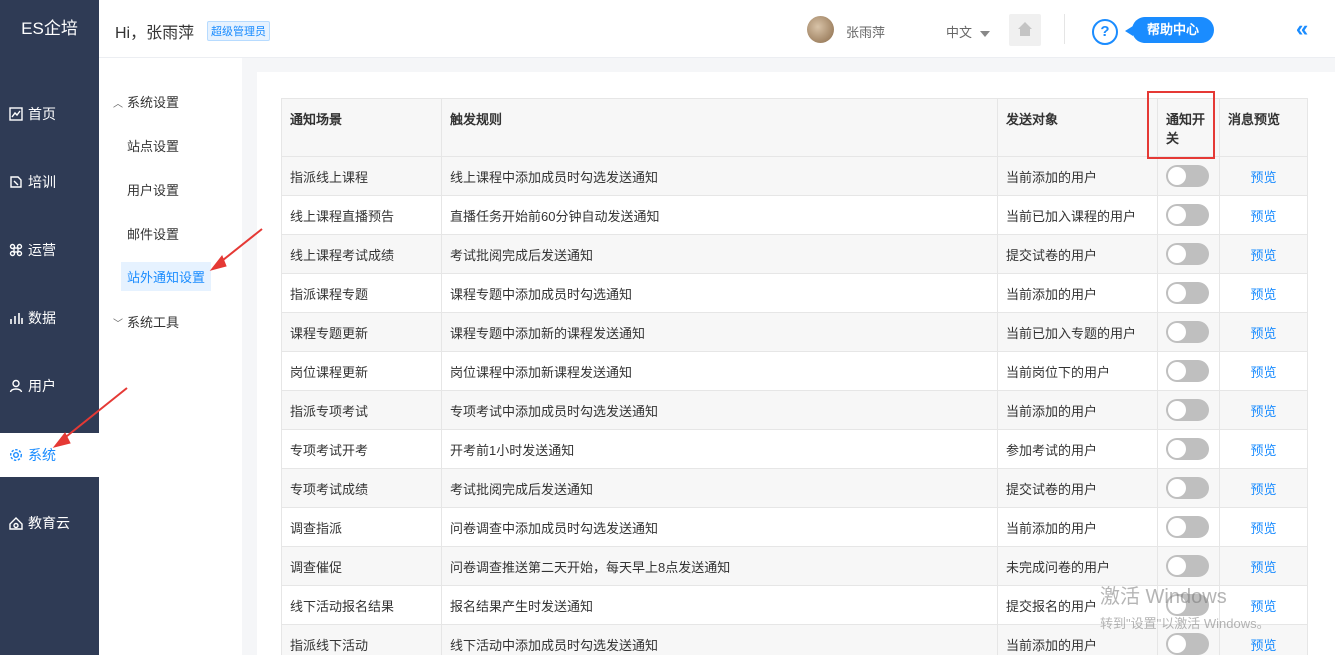 The height and width of the screenshot is (655, 1335). I want to click on sidebar-item-users: 用户, so click(49, 386).